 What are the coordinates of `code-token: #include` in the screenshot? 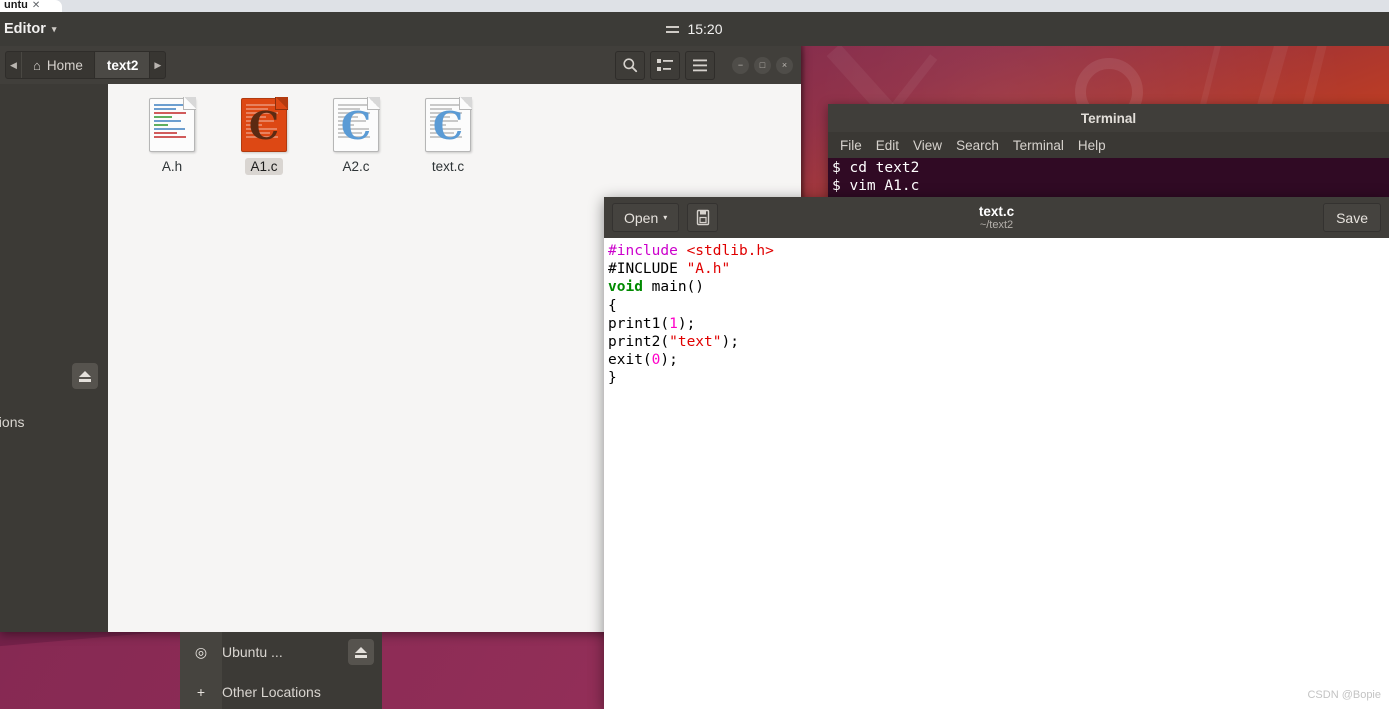 It's located at (647, 251).